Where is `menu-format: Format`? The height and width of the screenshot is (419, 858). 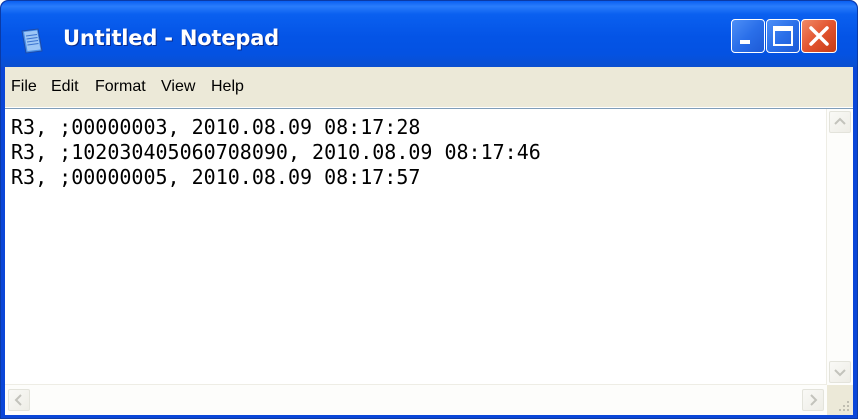 menu-format: Format is located at coordinates (120, 87).